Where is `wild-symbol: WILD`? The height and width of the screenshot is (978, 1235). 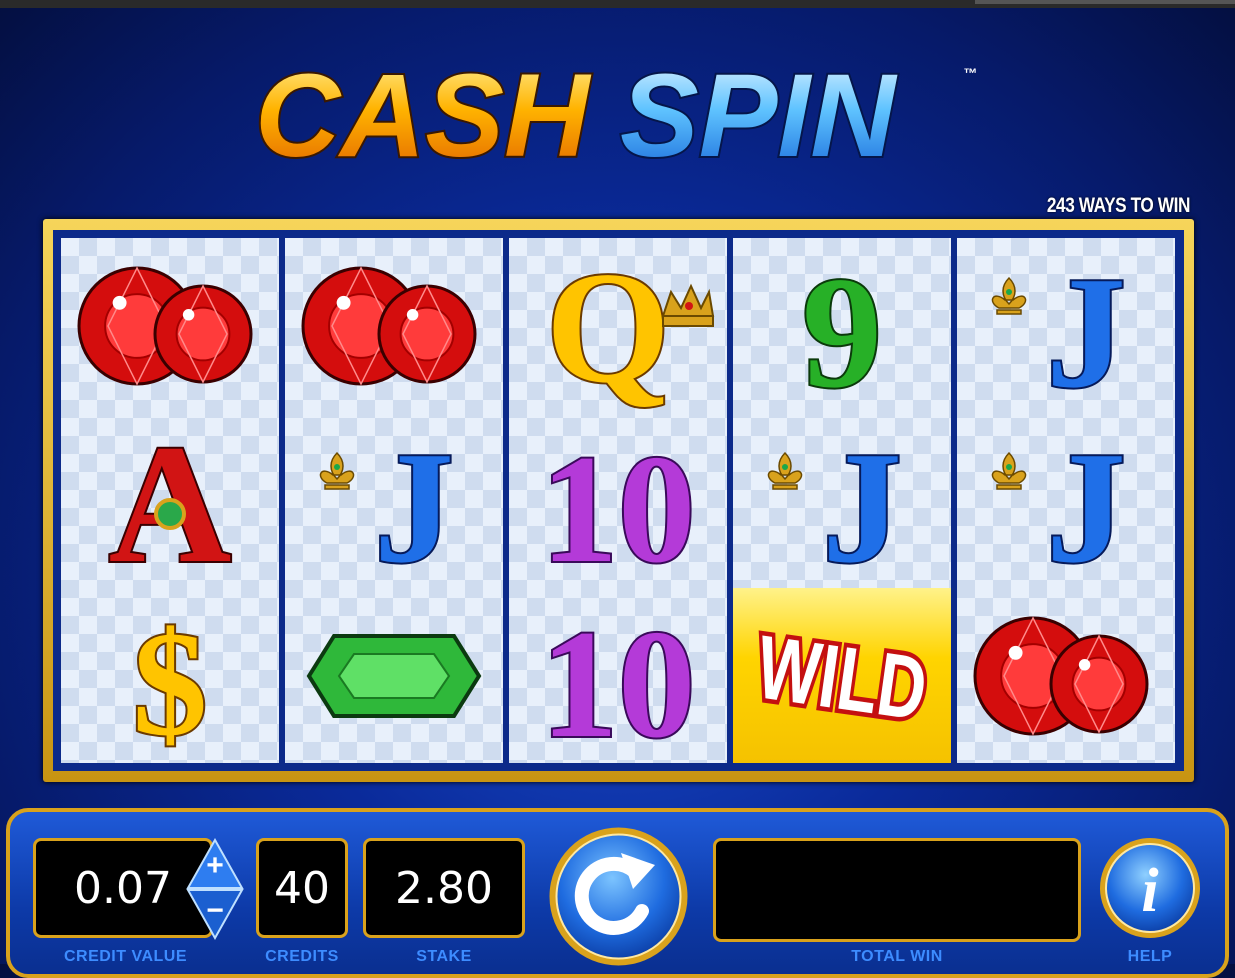
wild-symbol: WILD is located at coordinates (842, 677).